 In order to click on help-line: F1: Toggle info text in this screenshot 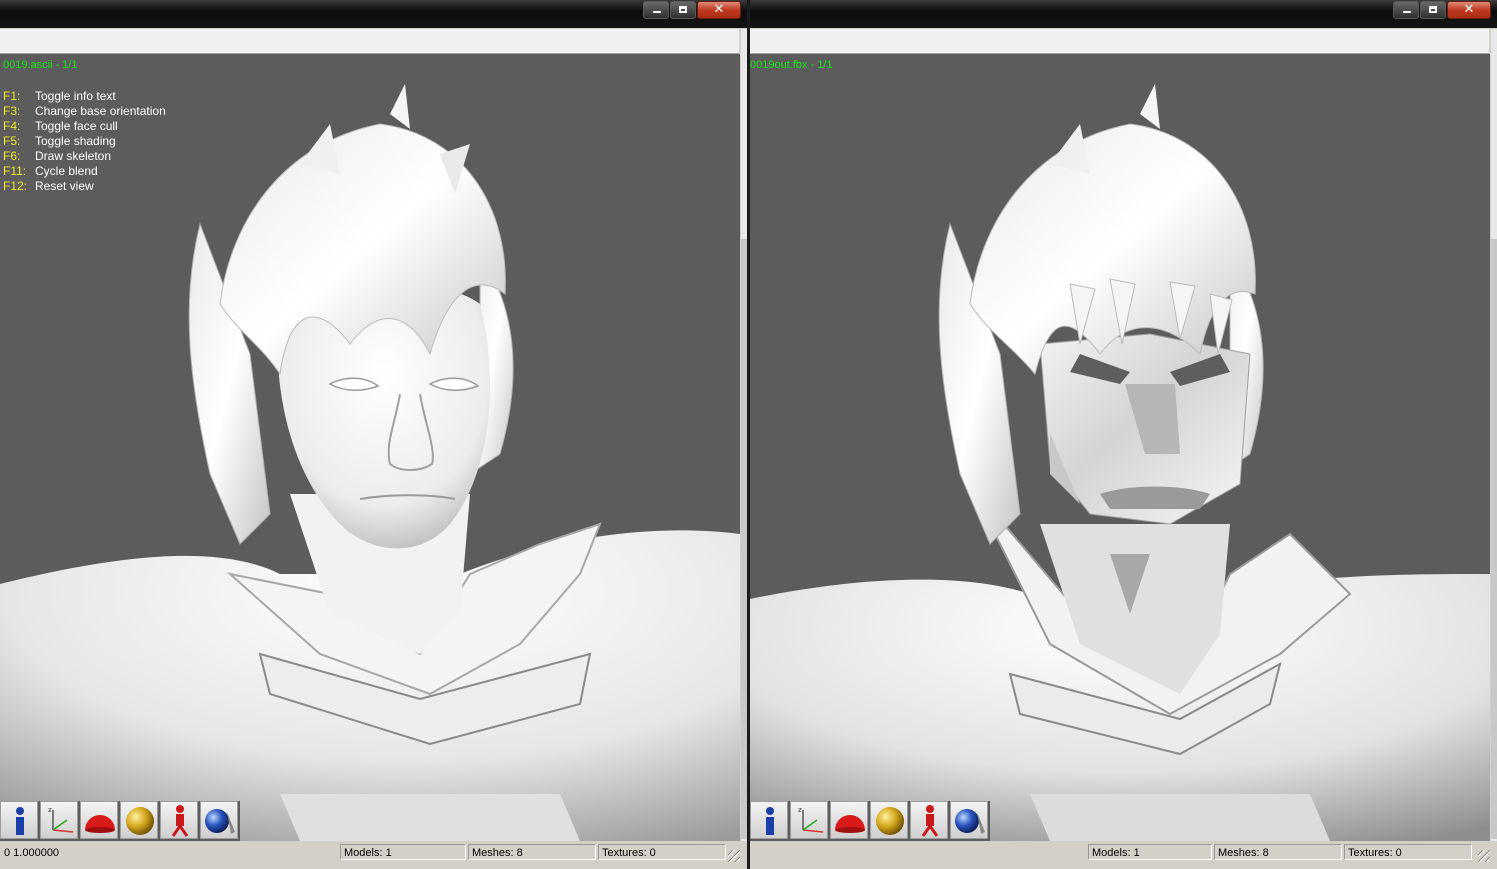, I will do `click(84, 96)`.